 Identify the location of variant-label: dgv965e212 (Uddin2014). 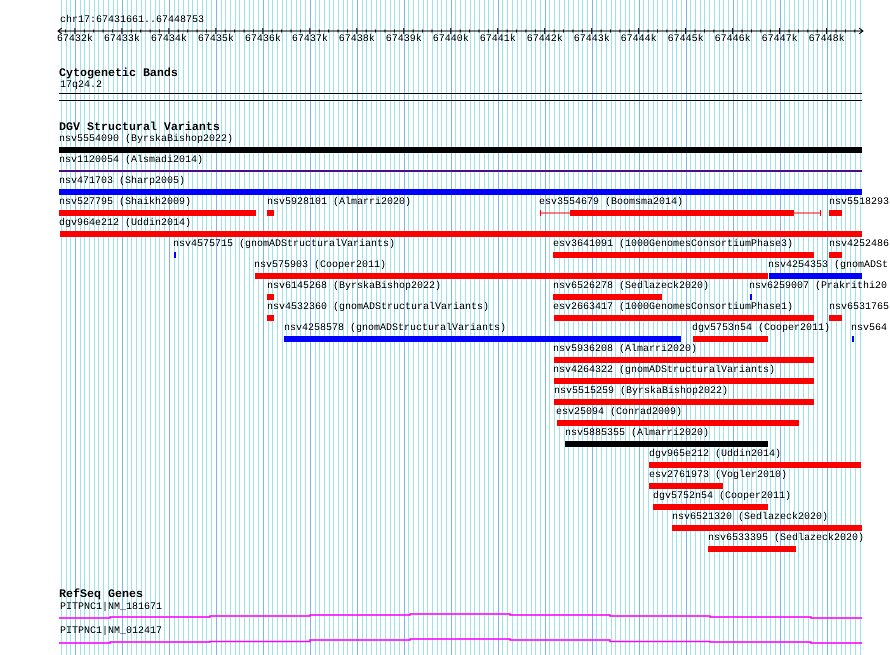
(715, 455).